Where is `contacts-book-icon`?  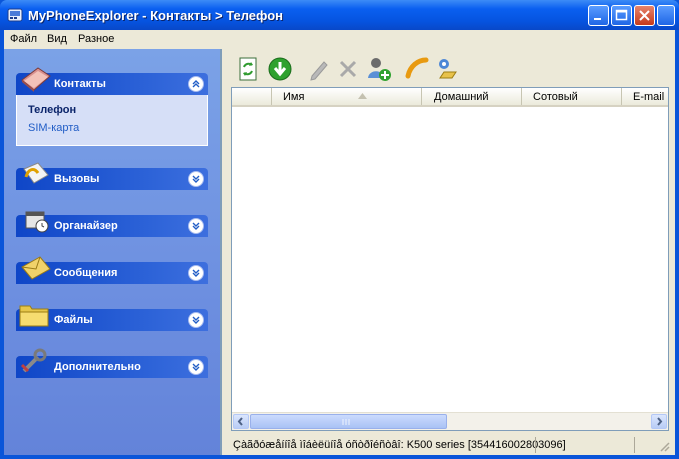
contacts-book-icon is located at coordinates (36, 79).